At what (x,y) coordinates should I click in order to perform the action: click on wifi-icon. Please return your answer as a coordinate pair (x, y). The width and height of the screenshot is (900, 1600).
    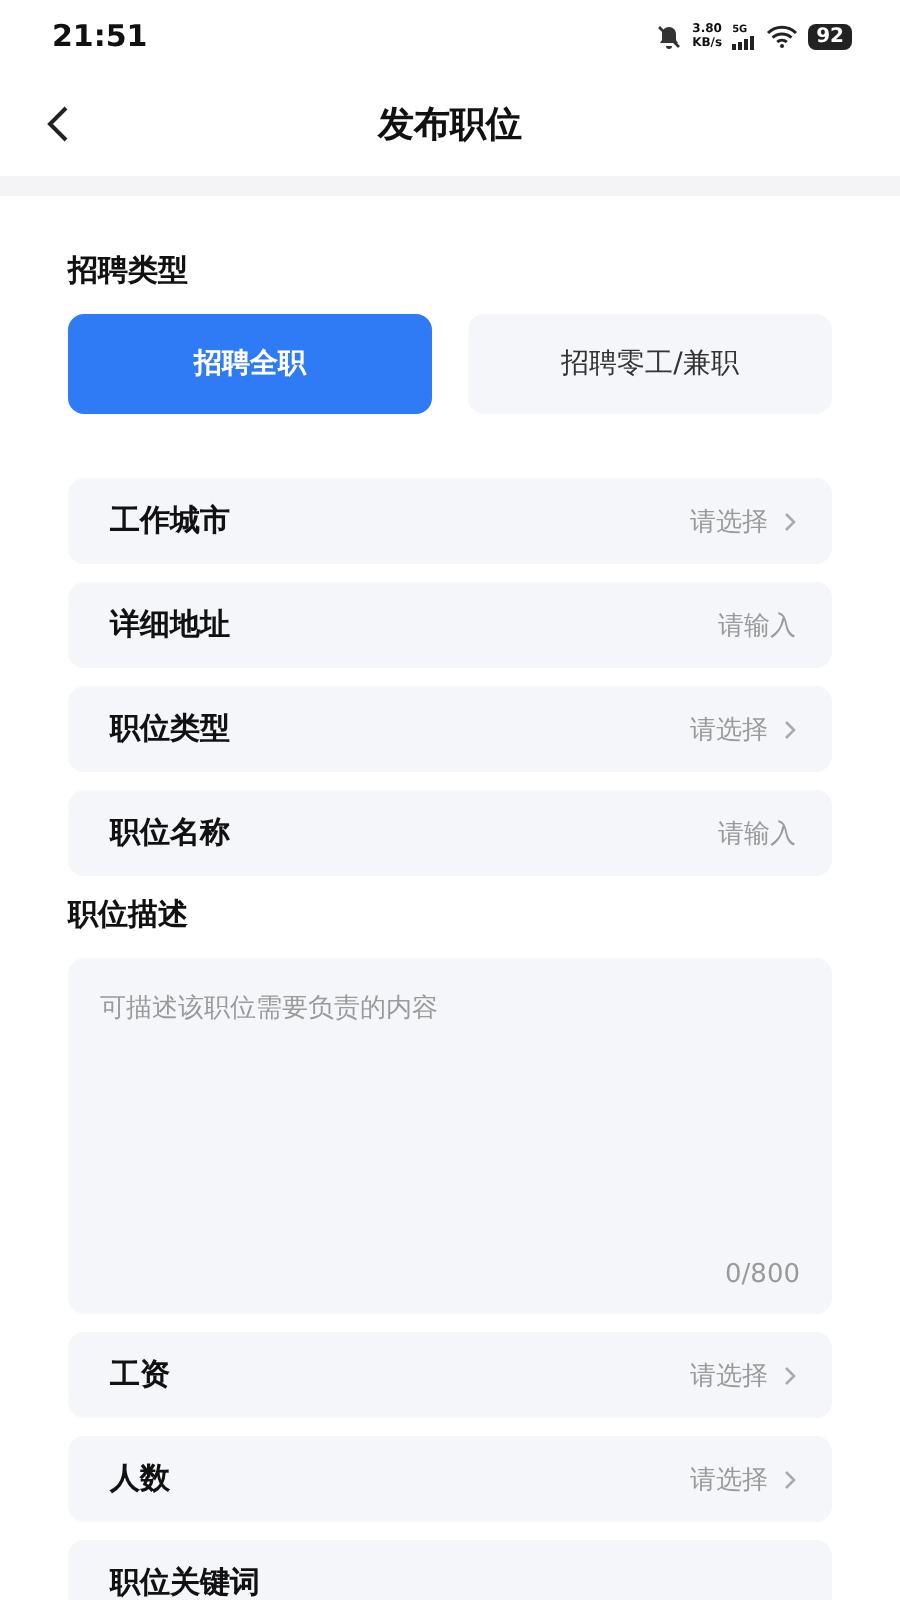
    Looking at the image, I should click on (782, 36).